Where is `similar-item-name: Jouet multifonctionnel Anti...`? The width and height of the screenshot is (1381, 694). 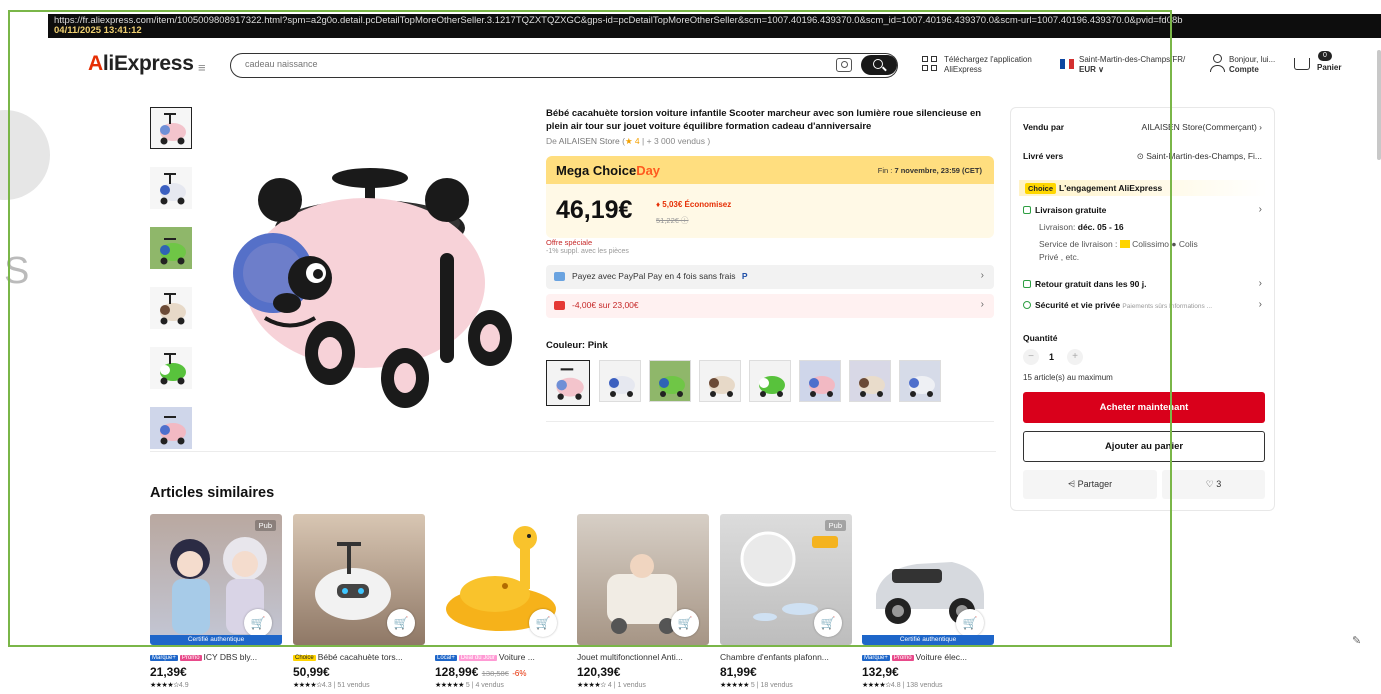
similar-item-name: Jouet multifonctionnel Anti... is located at coordinates (643, 657).